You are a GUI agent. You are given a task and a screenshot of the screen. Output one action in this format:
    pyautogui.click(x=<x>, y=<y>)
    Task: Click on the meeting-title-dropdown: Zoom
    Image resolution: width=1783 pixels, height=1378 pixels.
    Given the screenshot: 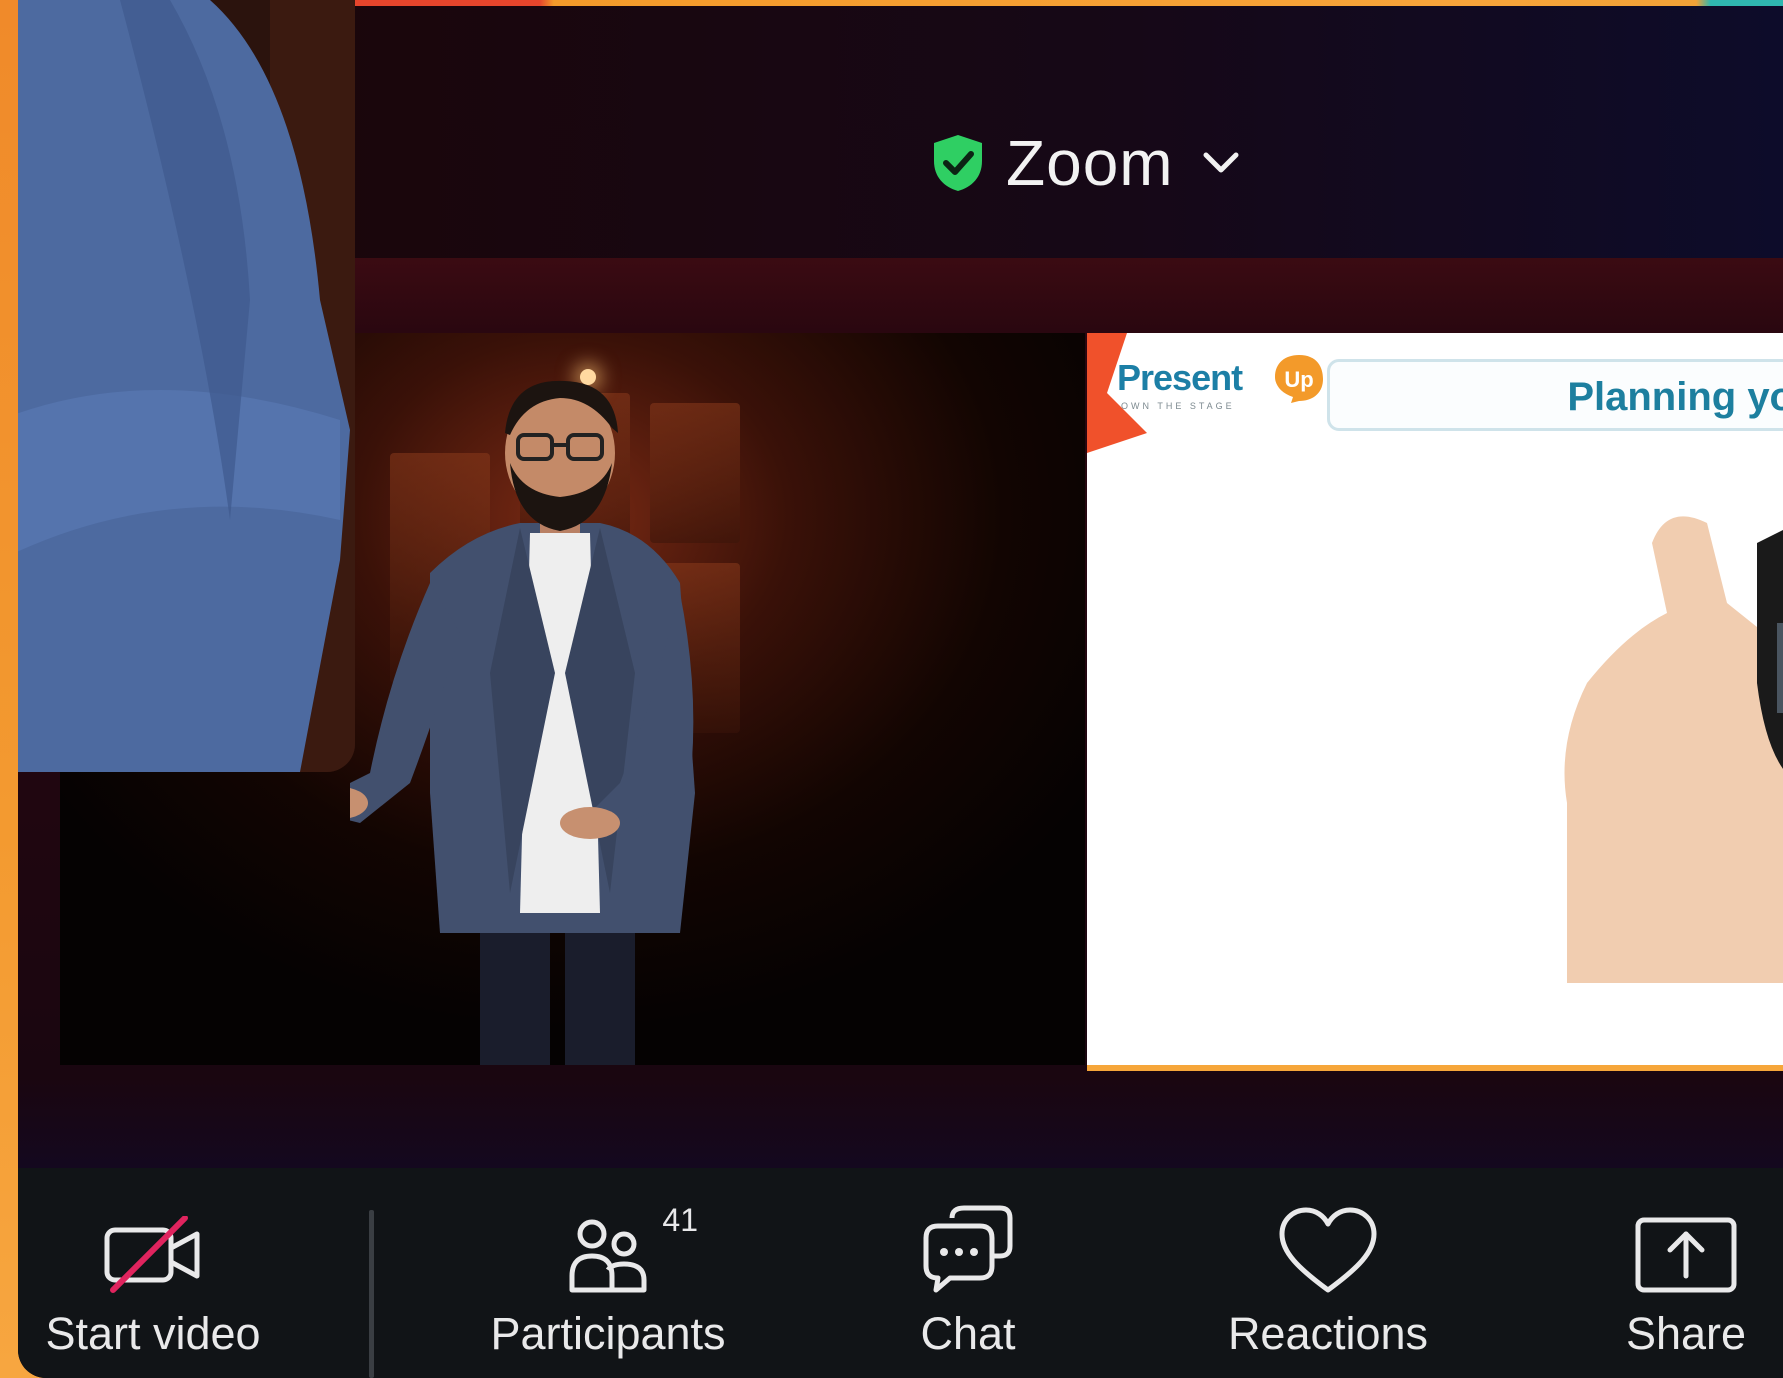 What is the action you would take?
    pyautogui.click(x=1086, y=163)
    